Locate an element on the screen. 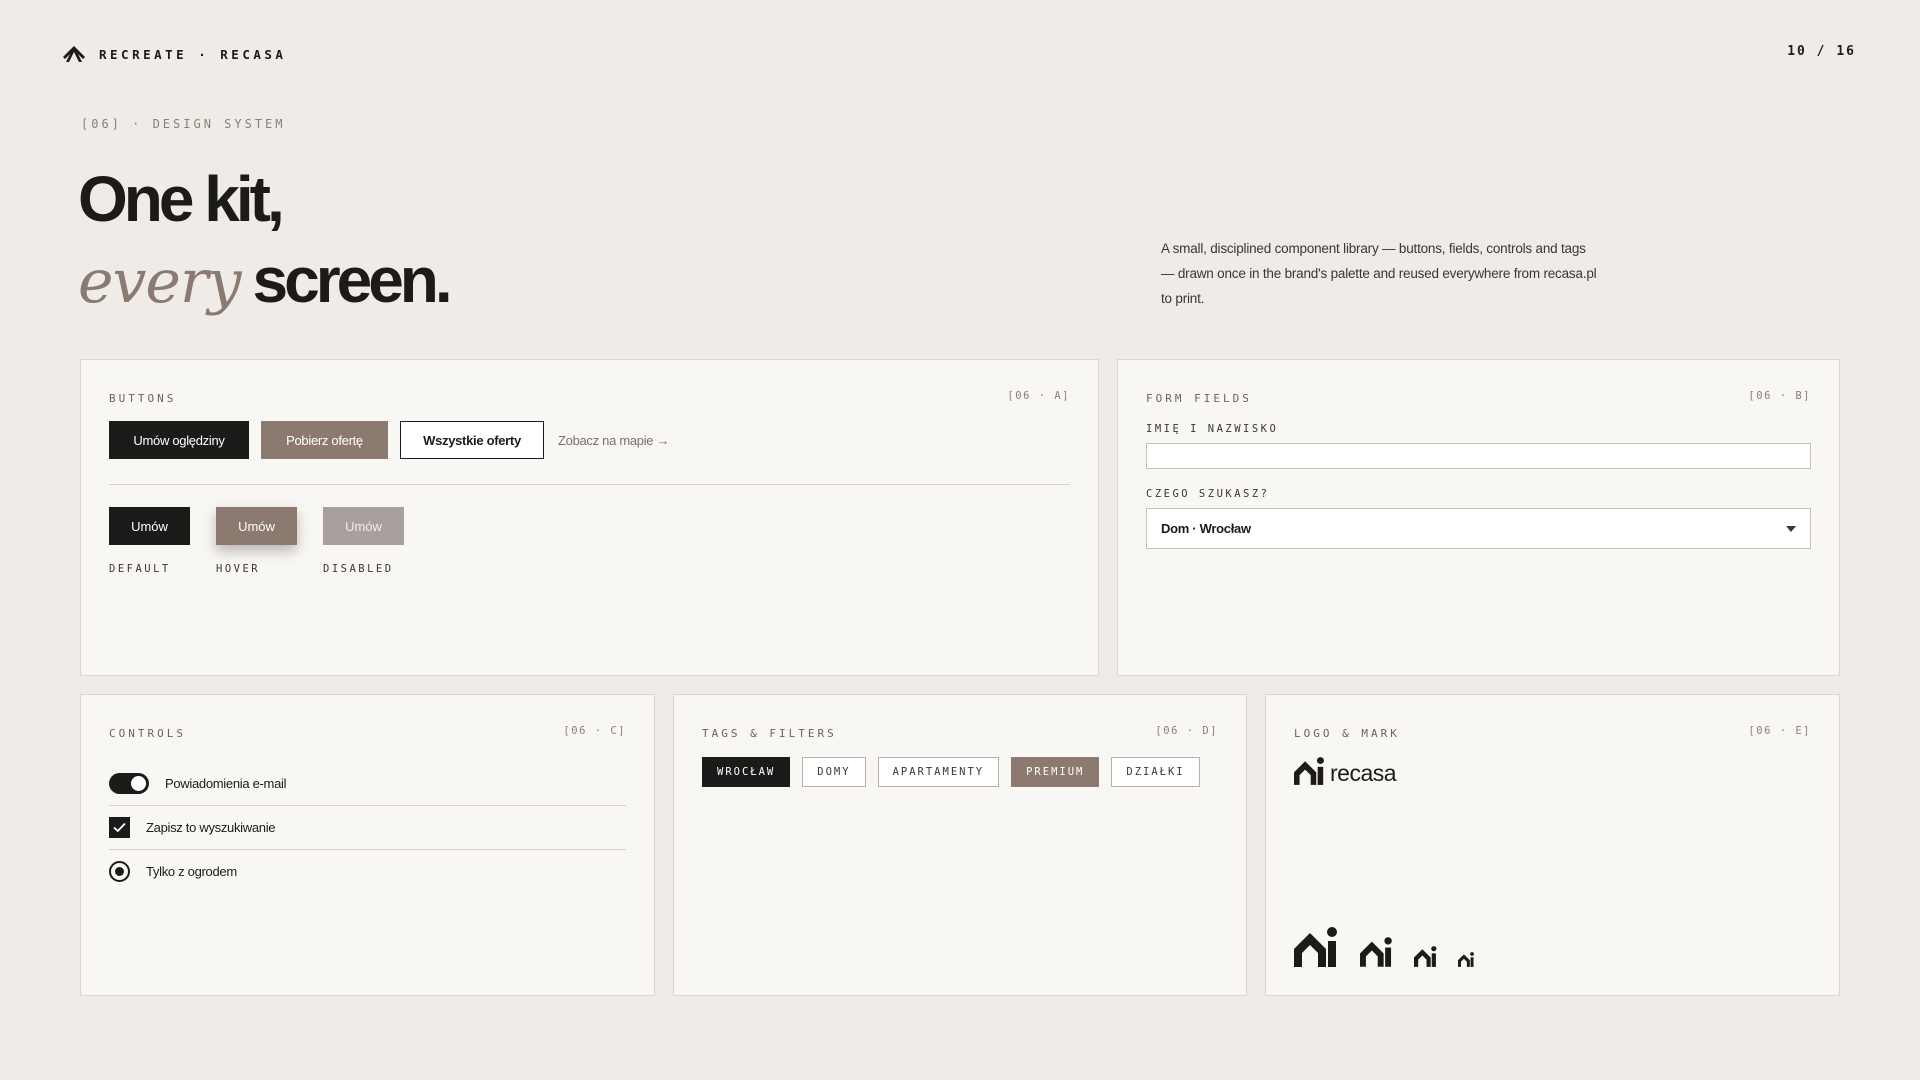 The image size is (1920, 1080). state-label: DISABLED is located at coordinates (358, 569).